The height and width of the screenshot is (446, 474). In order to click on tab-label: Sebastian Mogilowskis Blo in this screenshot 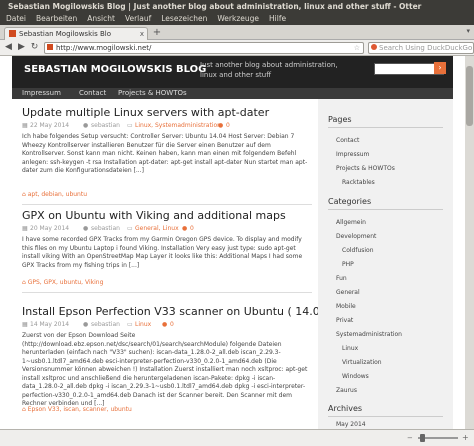, I will do `click(65, 34)`.